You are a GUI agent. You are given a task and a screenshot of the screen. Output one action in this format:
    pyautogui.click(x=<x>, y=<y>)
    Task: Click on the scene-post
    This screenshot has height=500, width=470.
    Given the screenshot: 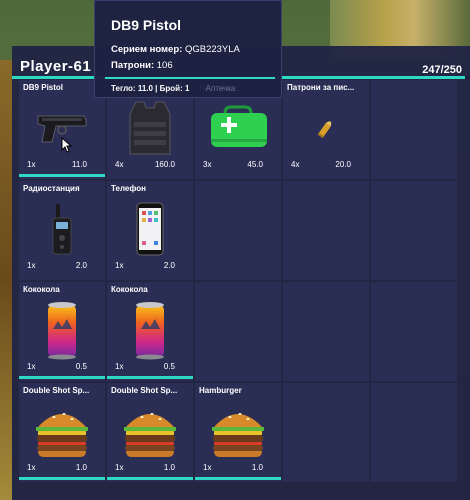 What is the action you would take?
    pyautogui.click(x=6, y=280)
    